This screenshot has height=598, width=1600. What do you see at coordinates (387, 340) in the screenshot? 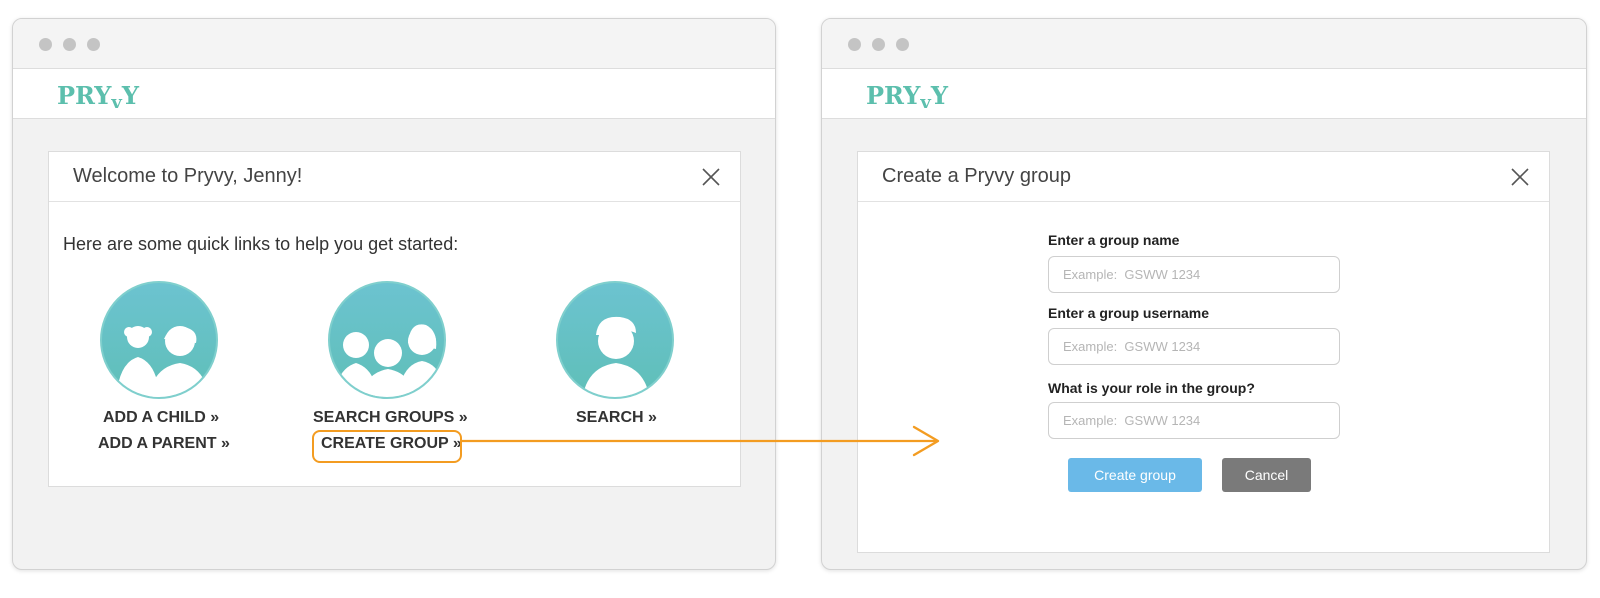
I see `group-icon` at bounding box center [387, 340].